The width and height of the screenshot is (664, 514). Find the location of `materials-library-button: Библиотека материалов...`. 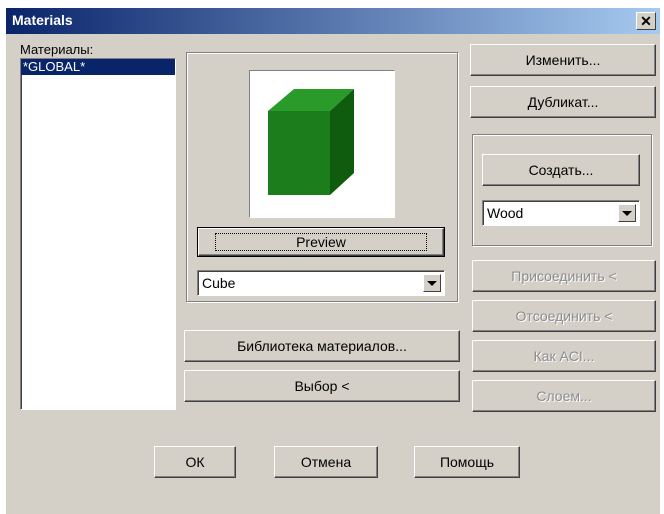

materials-library-button: Библиотека материалов... is located at coordinates (322, 346).